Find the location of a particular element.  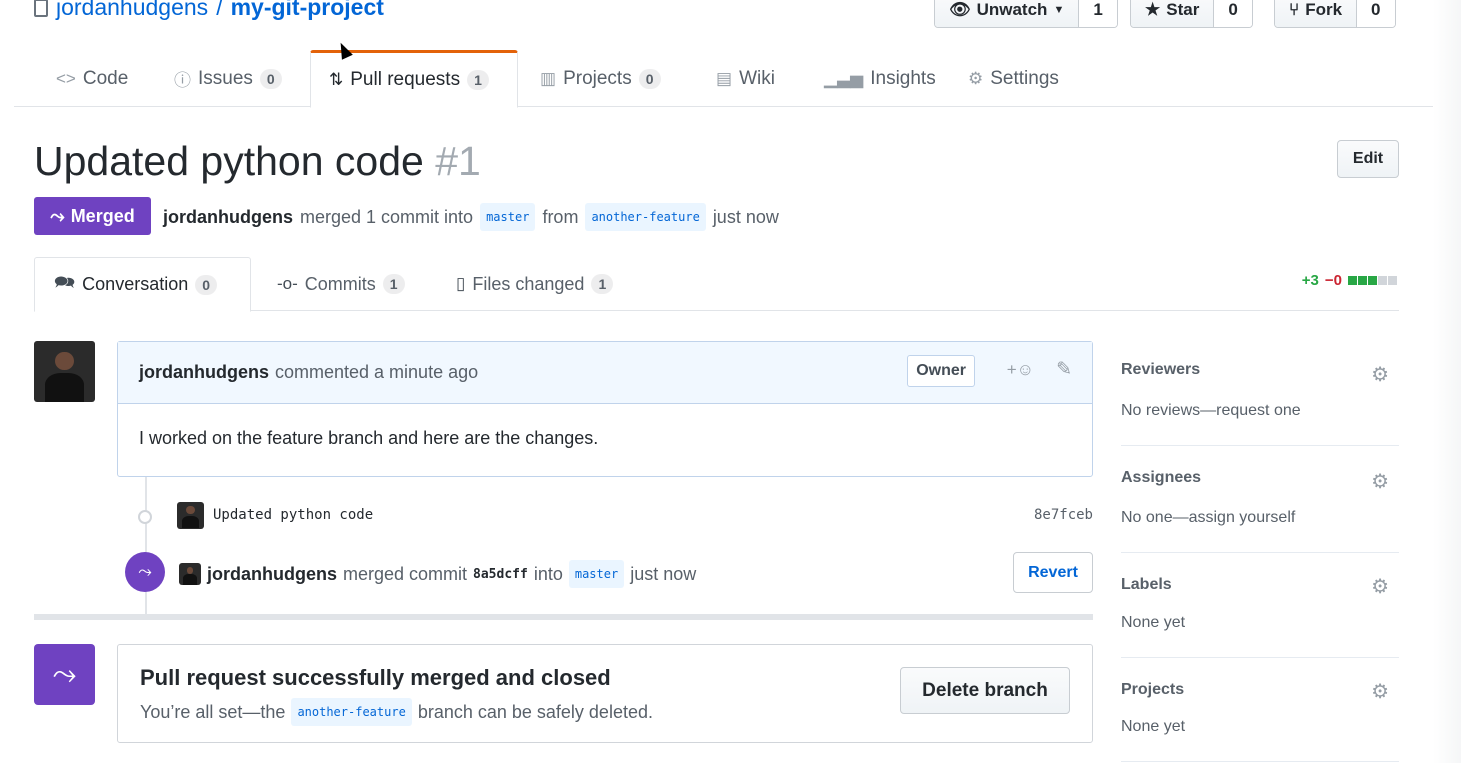

projects-title: Projects is located at coordinates (1152, 690).